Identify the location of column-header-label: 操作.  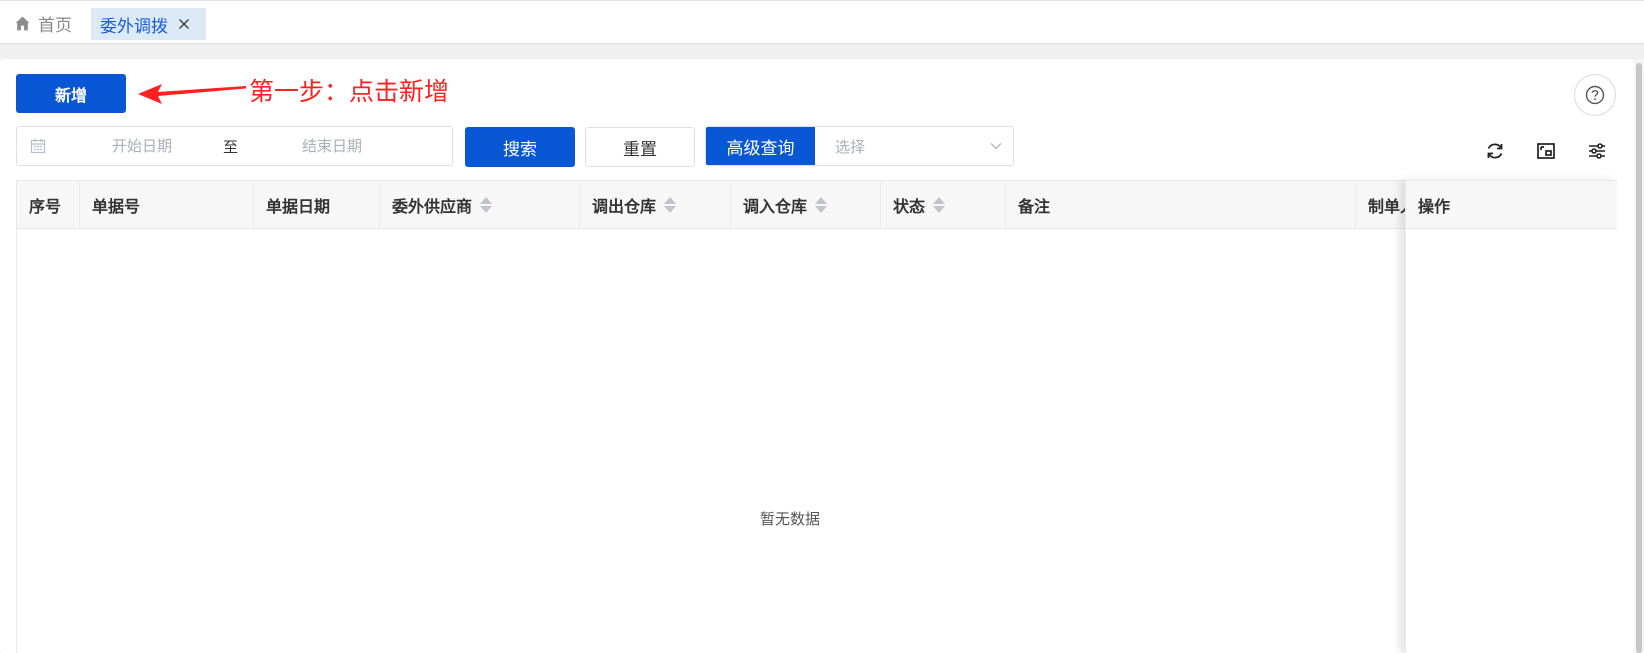
(1434, 206).